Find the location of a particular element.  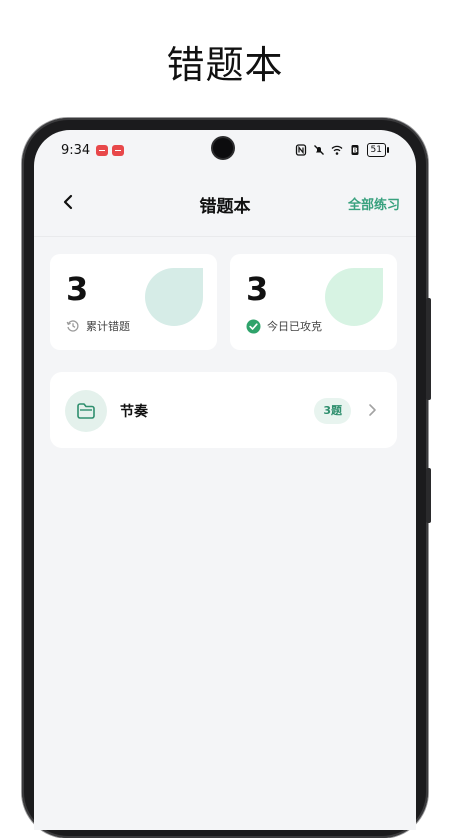

conquered-today-count: 3 is located at coordinates (257, 289).